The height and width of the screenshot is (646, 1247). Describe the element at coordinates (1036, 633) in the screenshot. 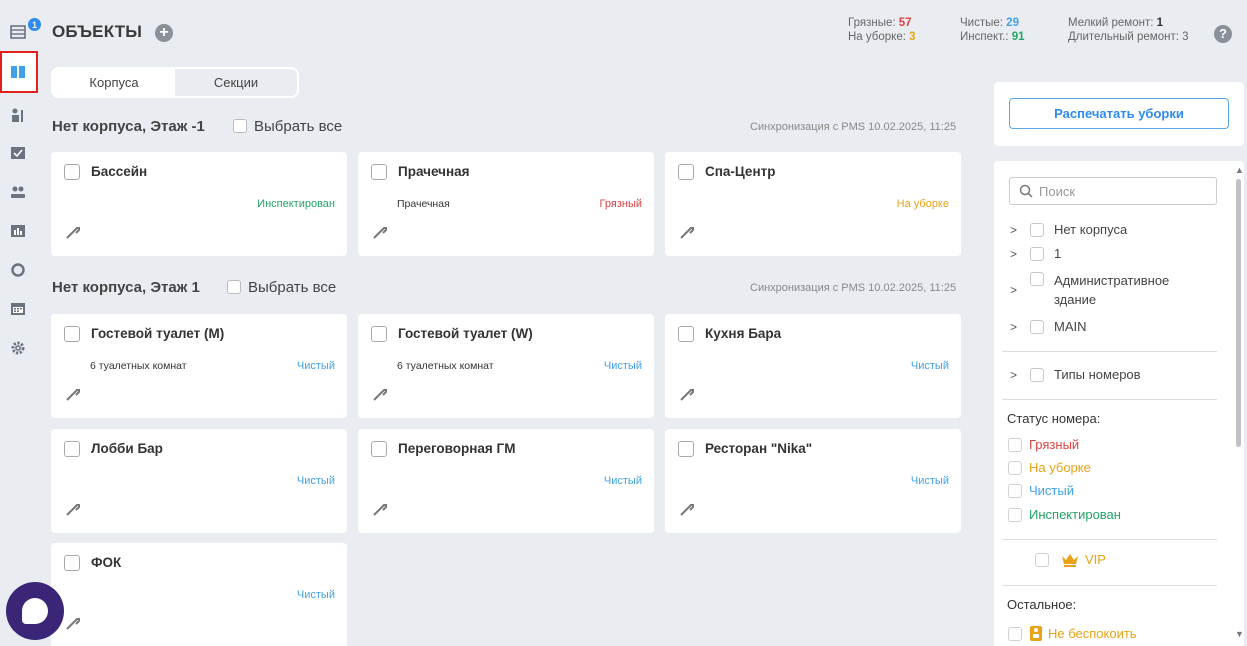

I see `door-hanger-icon` at that location.